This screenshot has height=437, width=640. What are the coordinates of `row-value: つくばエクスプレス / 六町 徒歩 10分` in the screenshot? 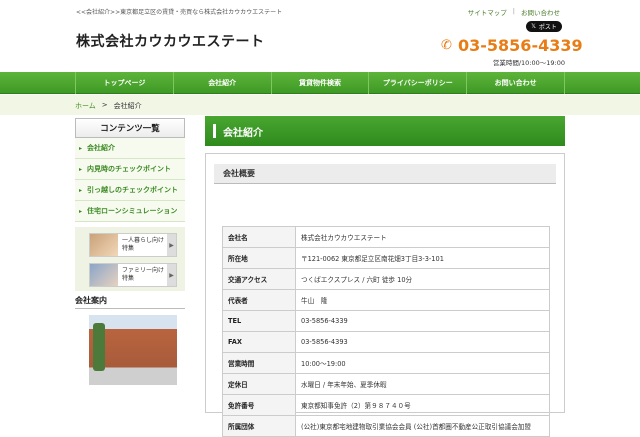 It's located at (422, 279).